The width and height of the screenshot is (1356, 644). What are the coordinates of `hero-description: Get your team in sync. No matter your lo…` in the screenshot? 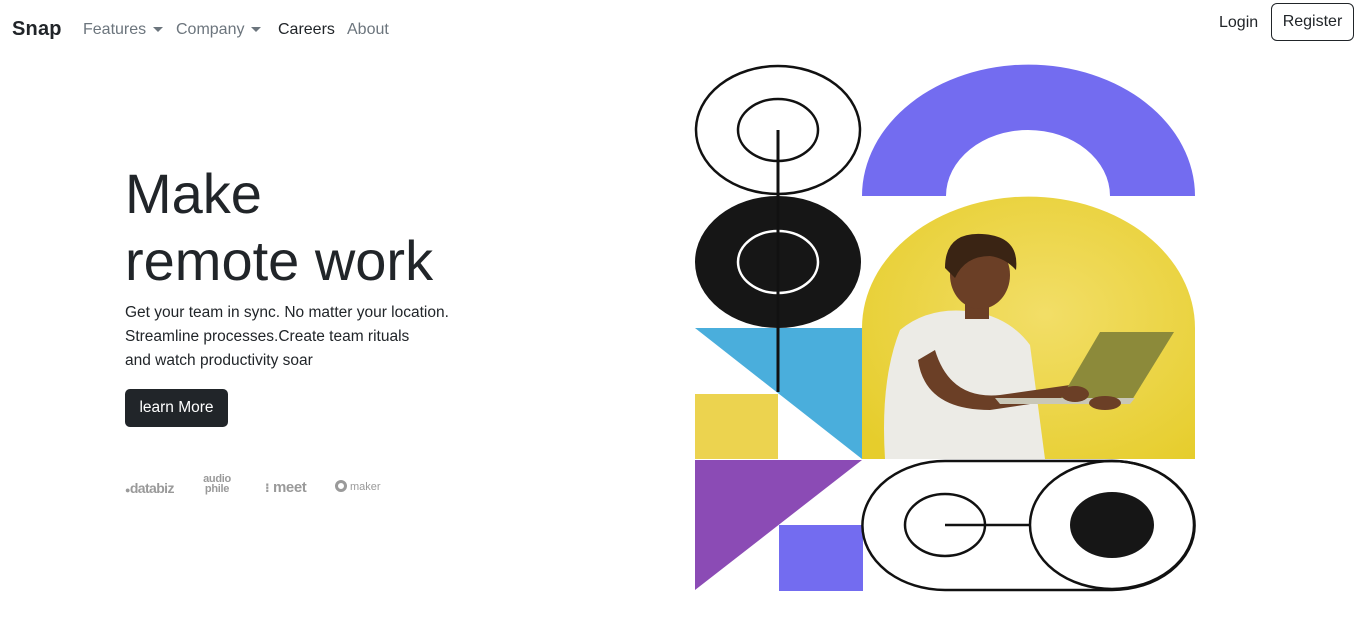 It's located at (335, 337).